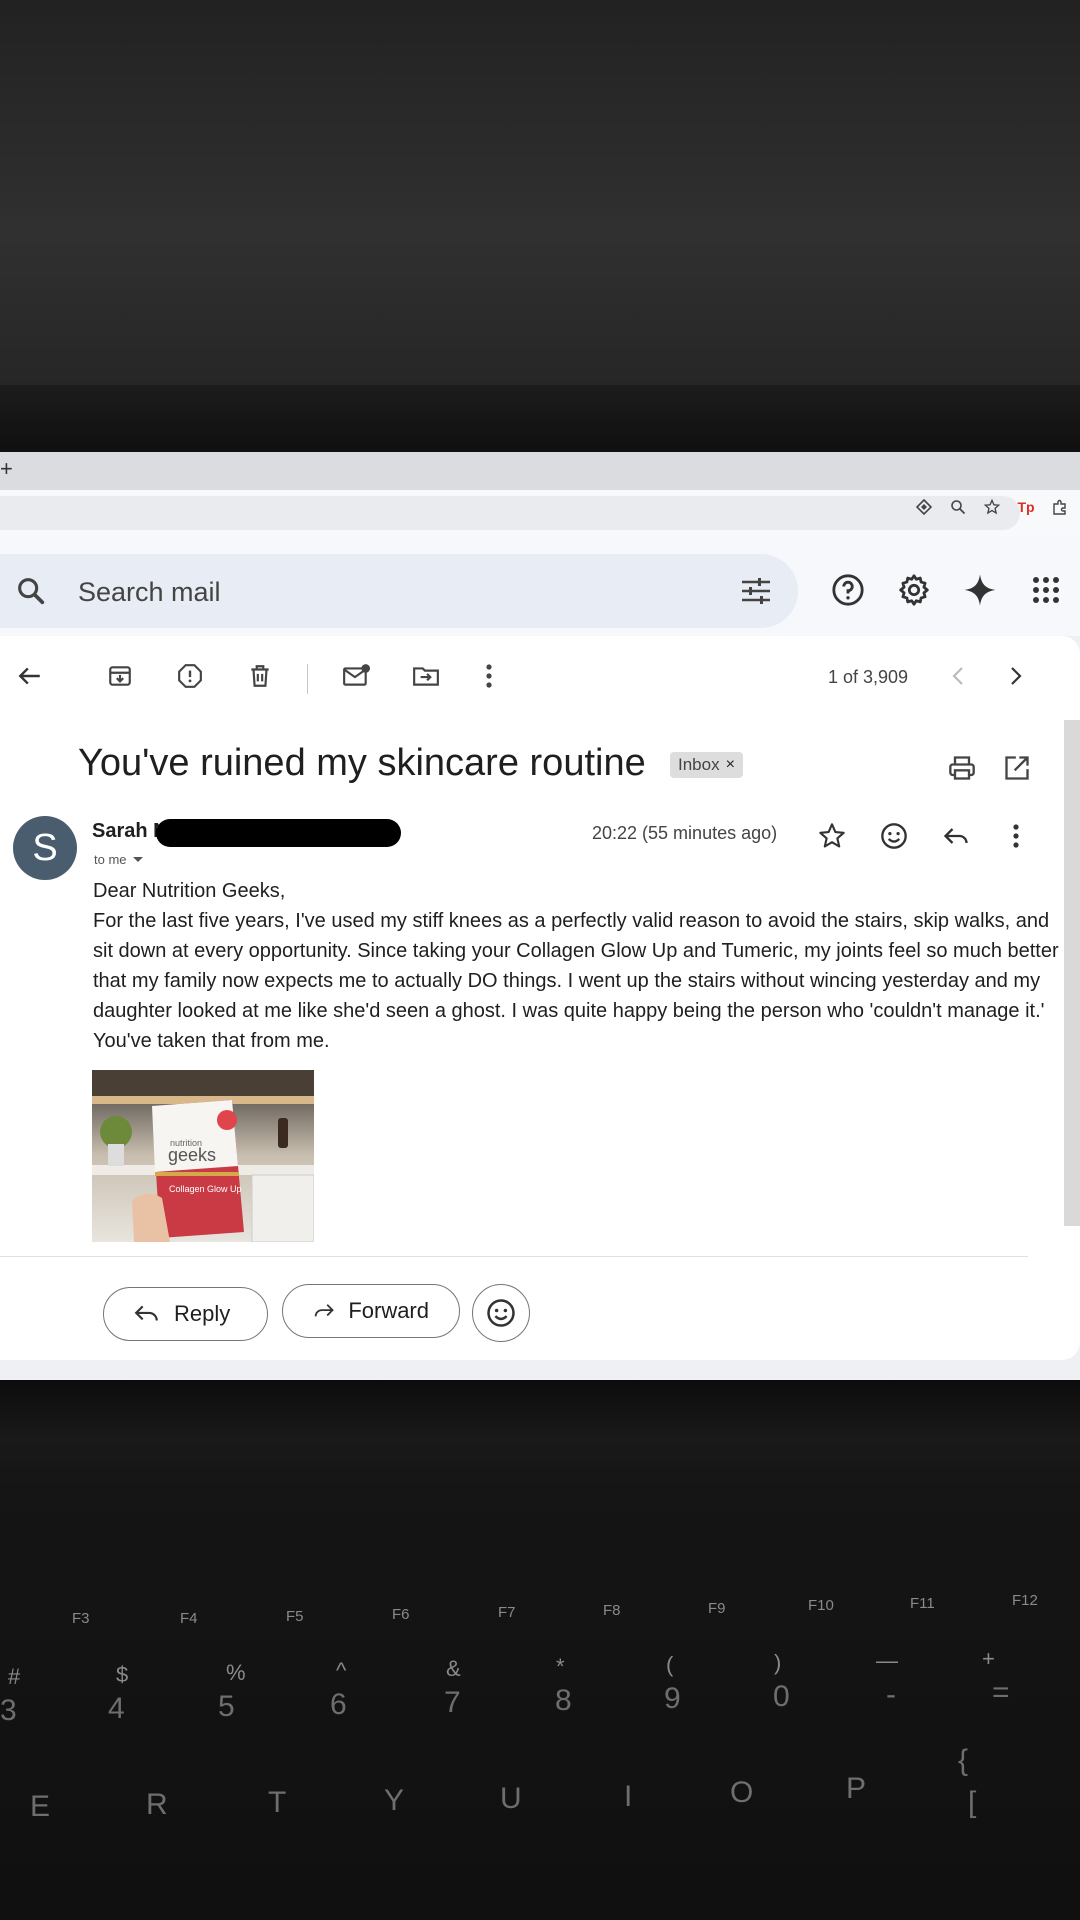 The height and width of the screenshot is (1920, 1080). What do you see at coordinates (120, 676) in the screenshot?
I see `archive-icon` at bounding box center [120, 676].